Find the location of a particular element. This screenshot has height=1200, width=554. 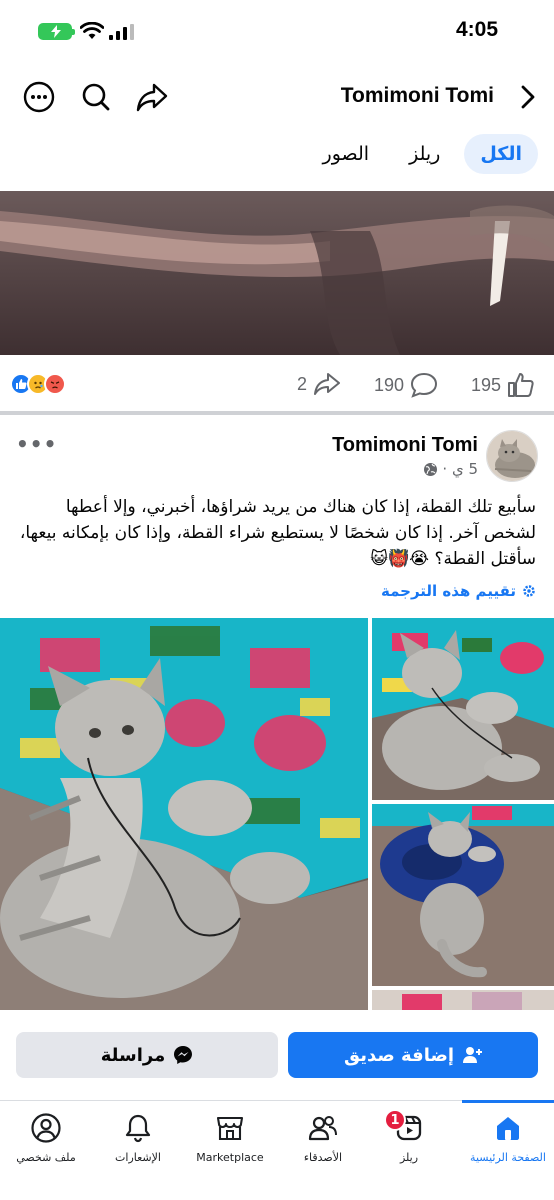

profile-actions: إضافة صديق مراسلة is located at coordinates (277, 1057).